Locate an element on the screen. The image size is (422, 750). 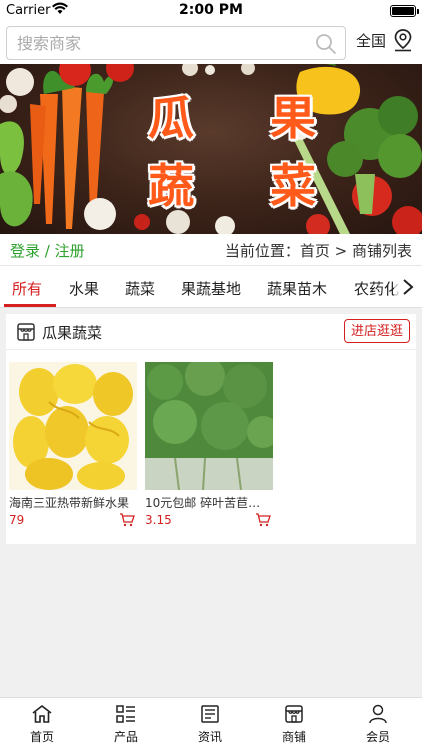
product-price-row: 79 is located at coordinates (73, 521).